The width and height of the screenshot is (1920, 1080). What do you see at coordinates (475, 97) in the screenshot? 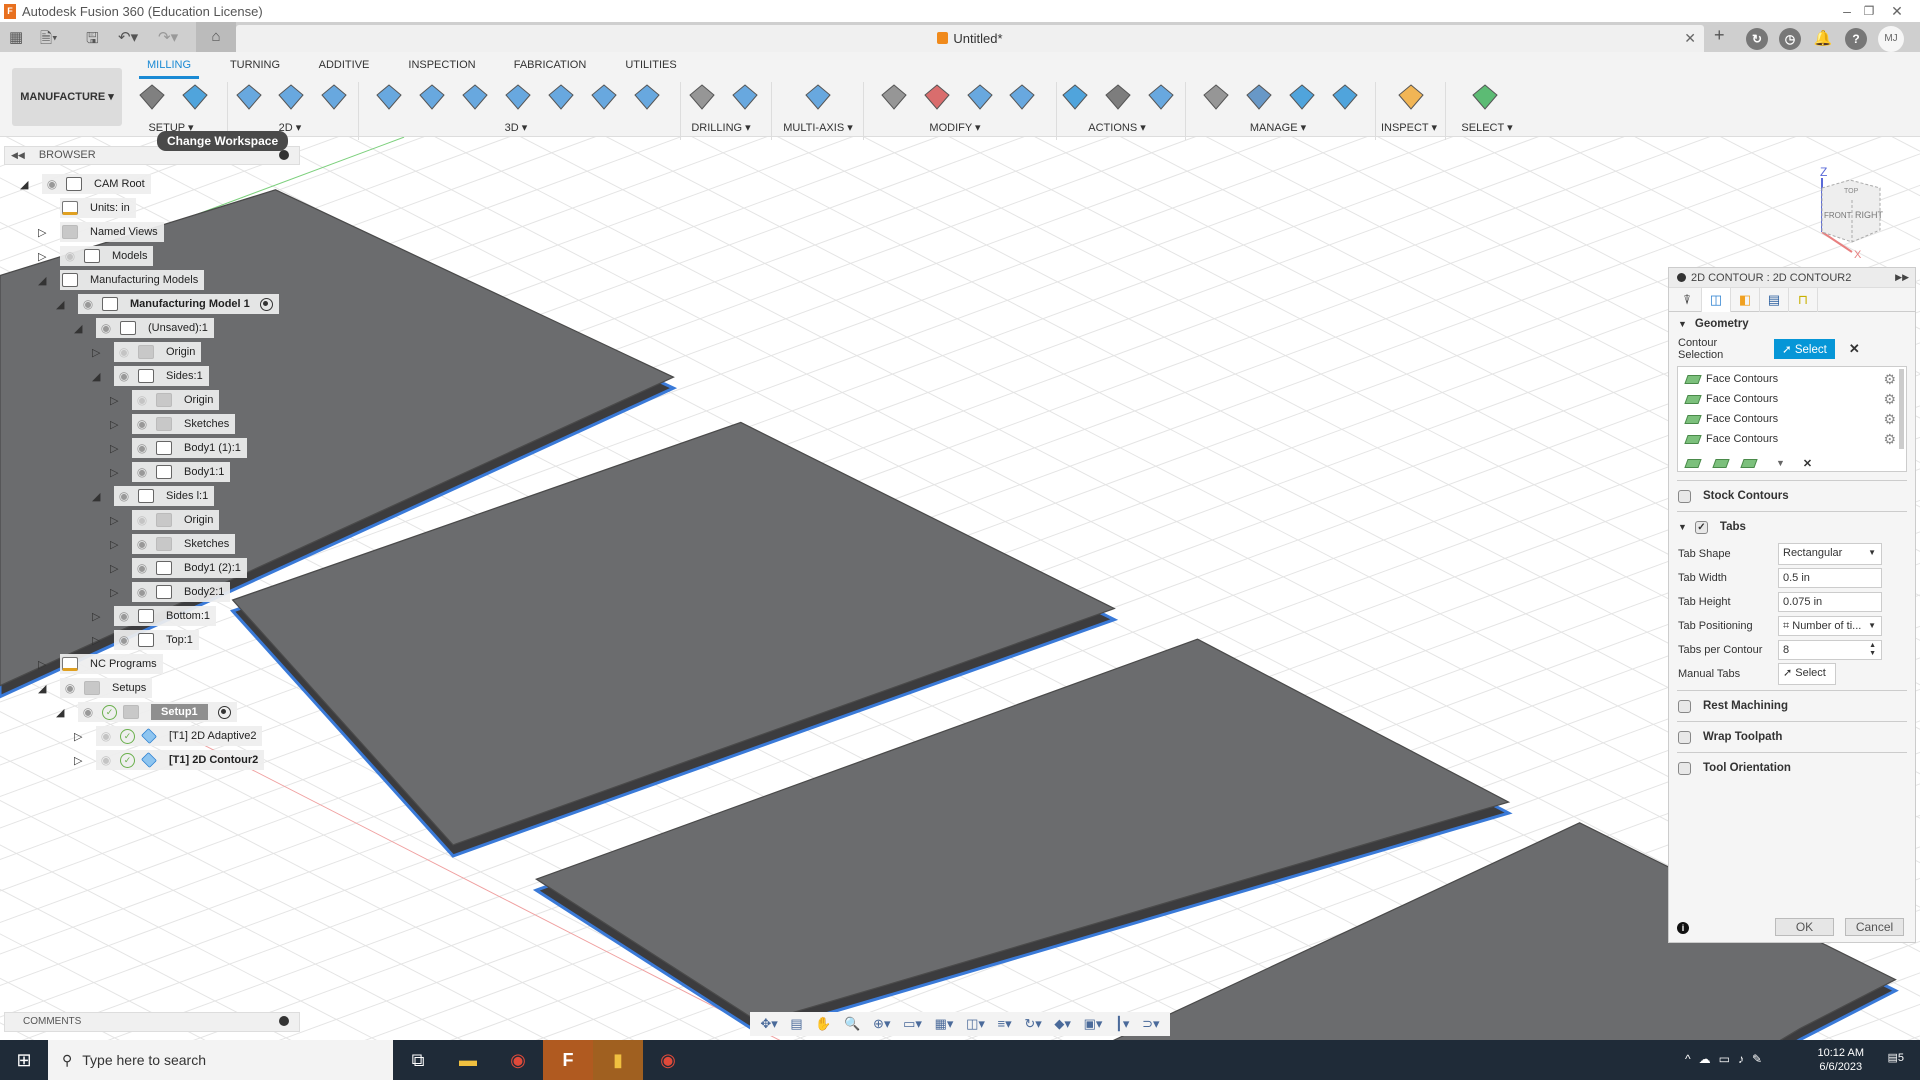
I see `steep-shallow-icon` at bounding box center [475, 97].